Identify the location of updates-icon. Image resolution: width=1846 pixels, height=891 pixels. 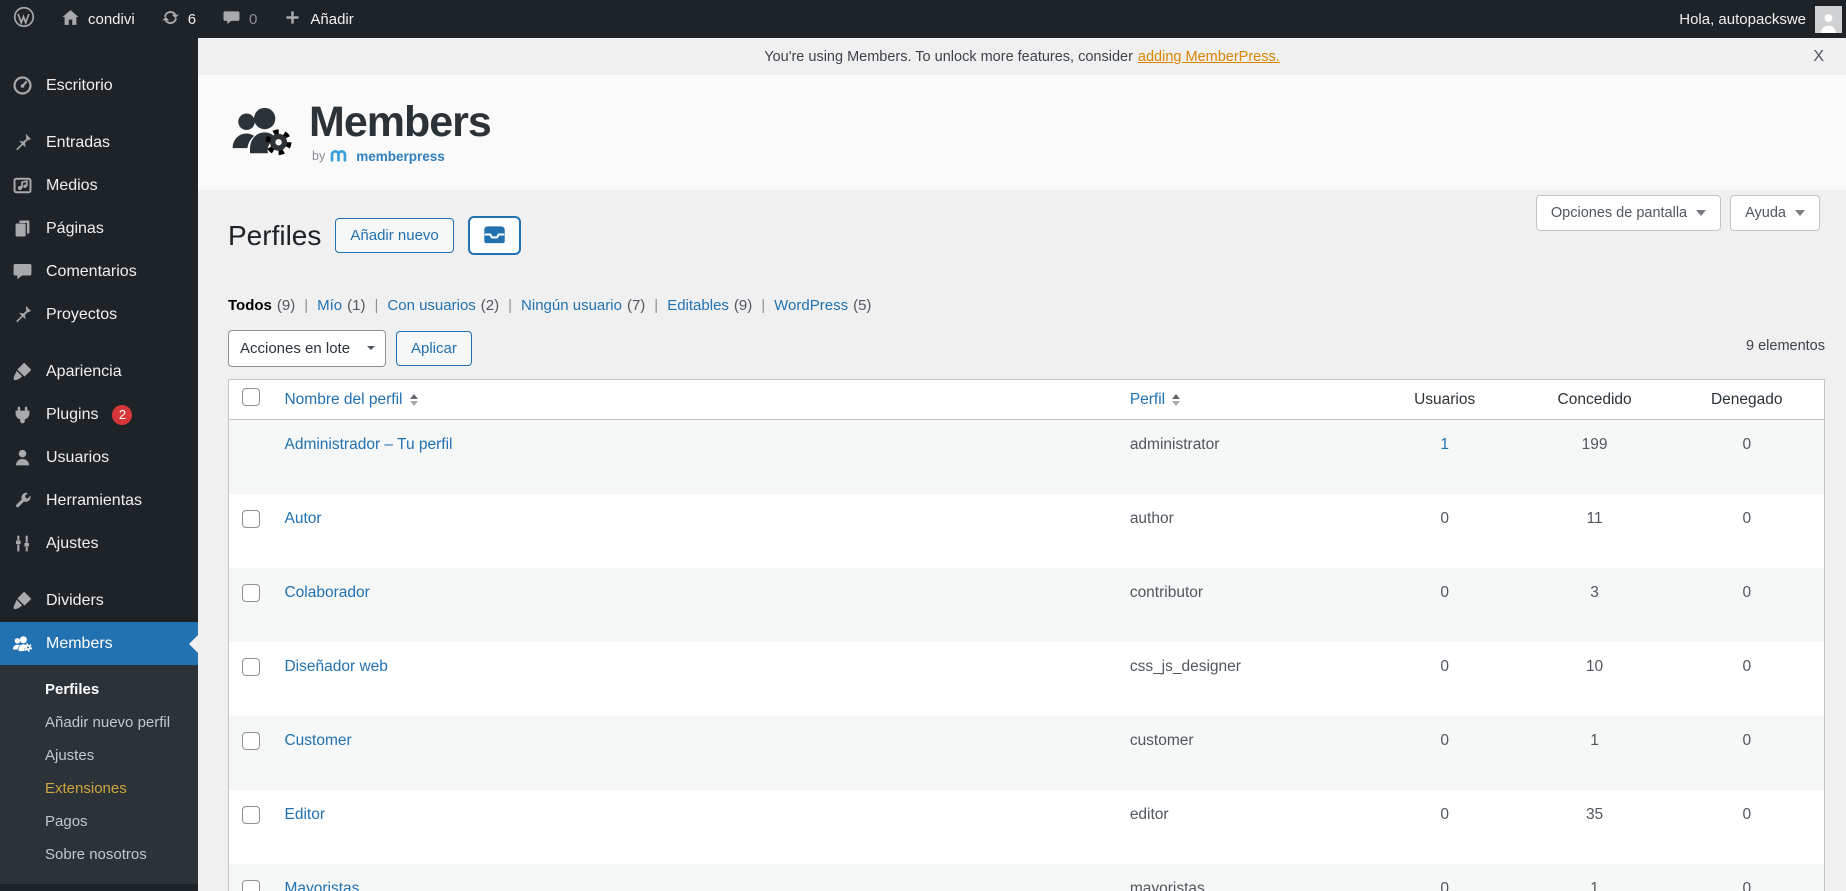
(170, 19).